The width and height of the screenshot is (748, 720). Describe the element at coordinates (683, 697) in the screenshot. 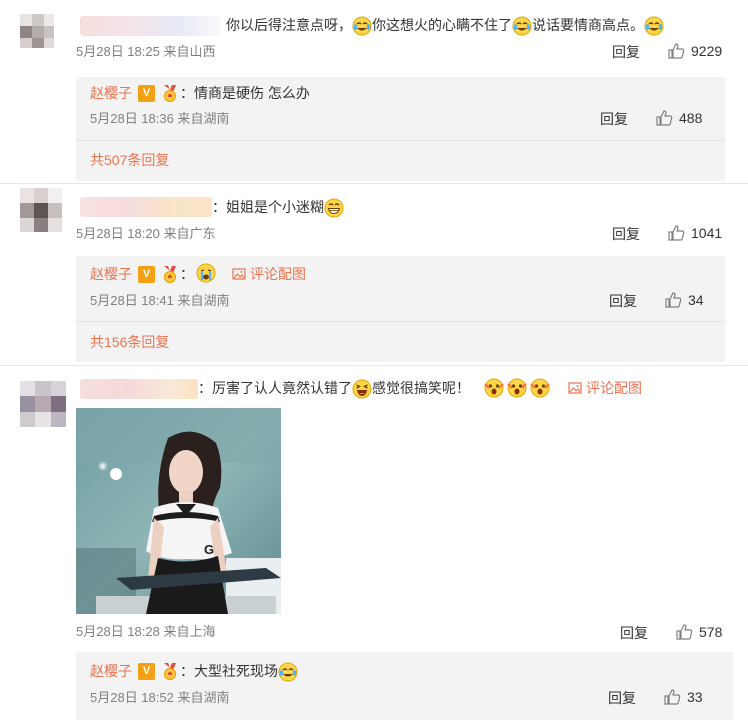

I see `like-button: 33` at that location.